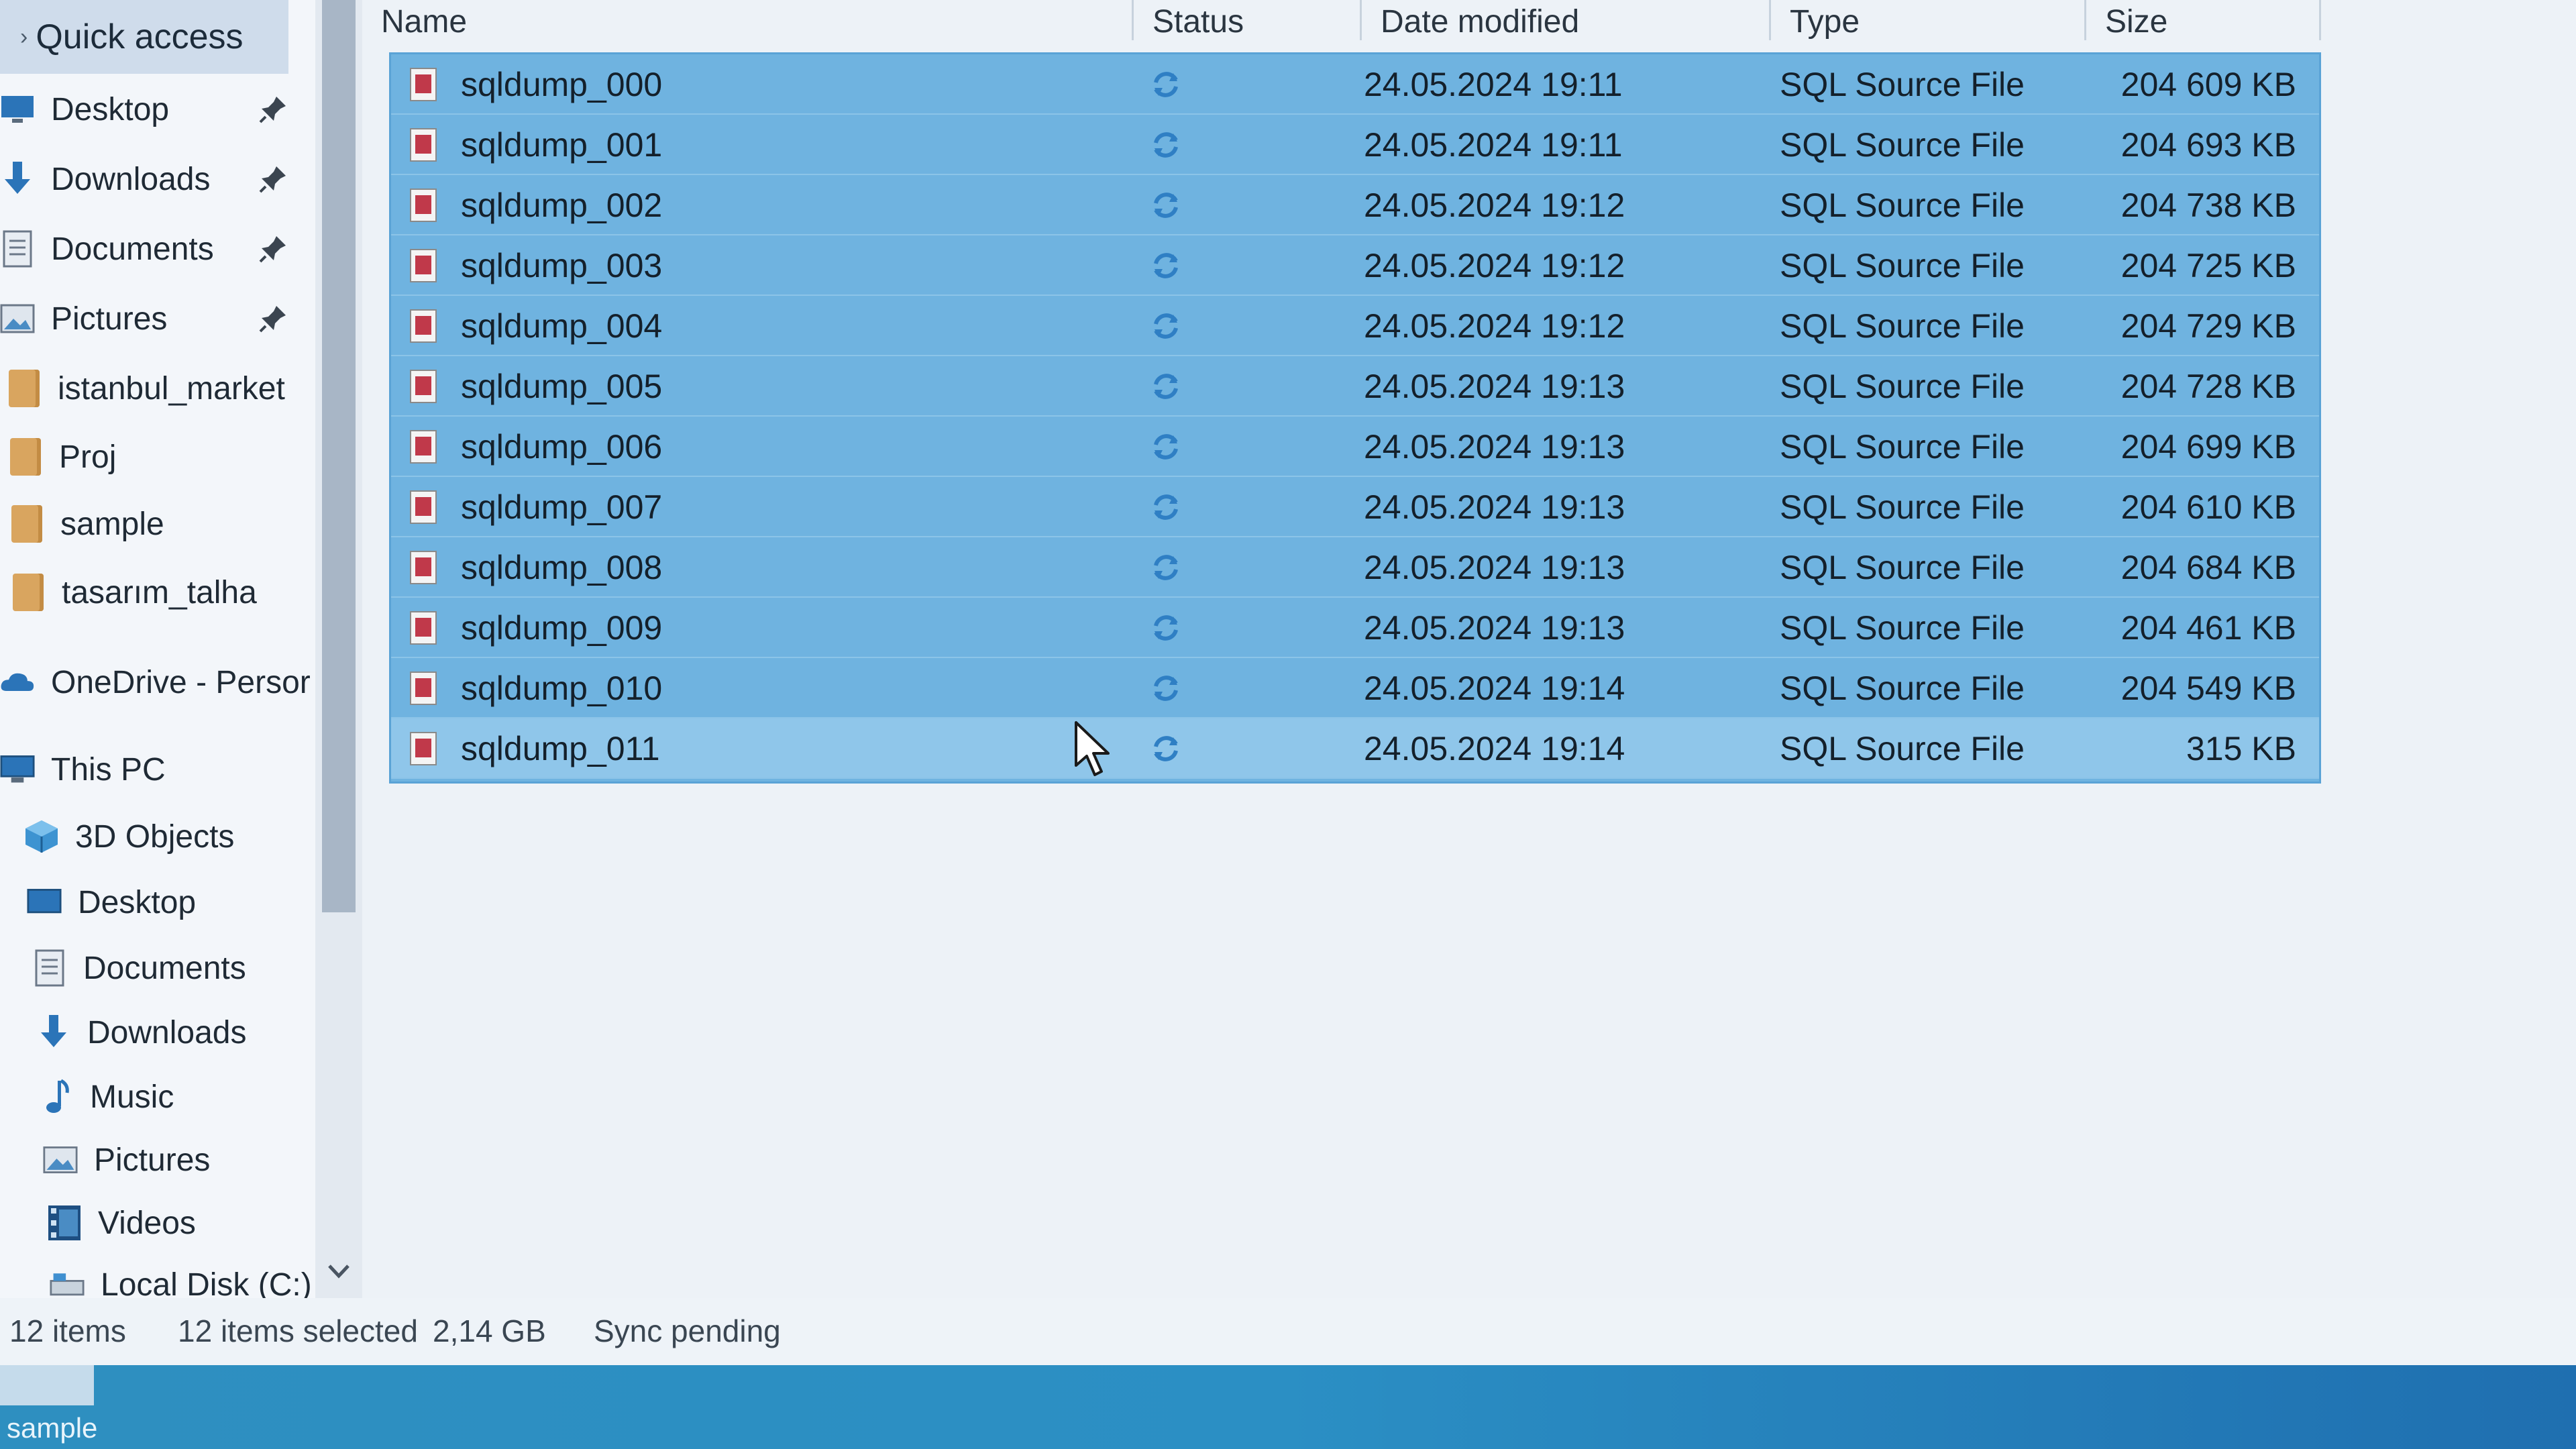  What do you see at coordinates (562, 567) in the screenshot?
I see `file-name: sqldump_008` at bounding box center [562, 567].